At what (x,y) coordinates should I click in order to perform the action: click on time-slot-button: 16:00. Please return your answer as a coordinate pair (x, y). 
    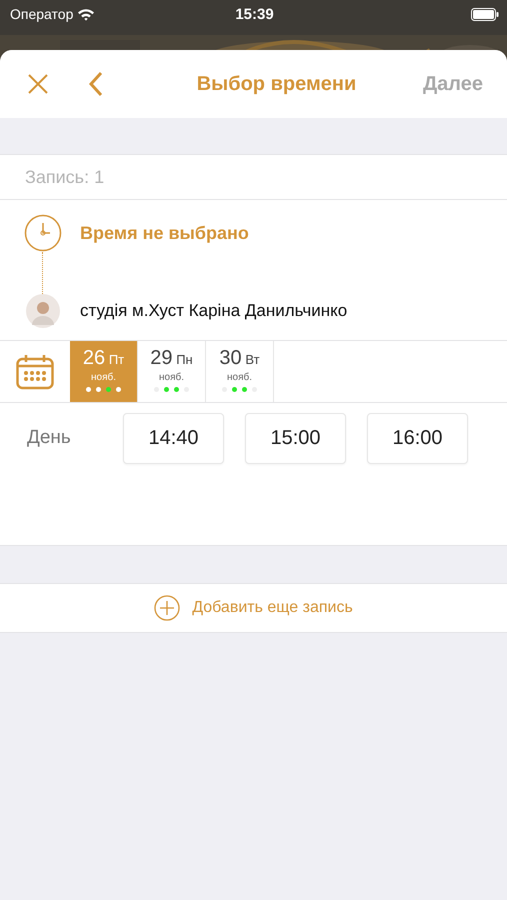
    Looking at the image, I should click on (417, 438).